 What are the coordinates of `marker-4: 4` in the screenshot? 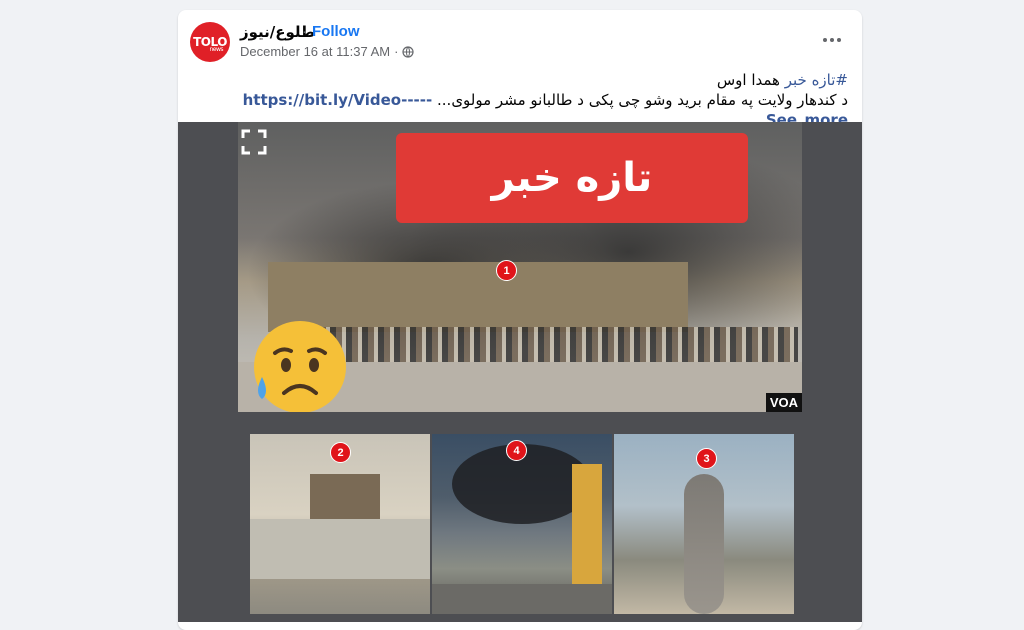 It's located at (516, 450).